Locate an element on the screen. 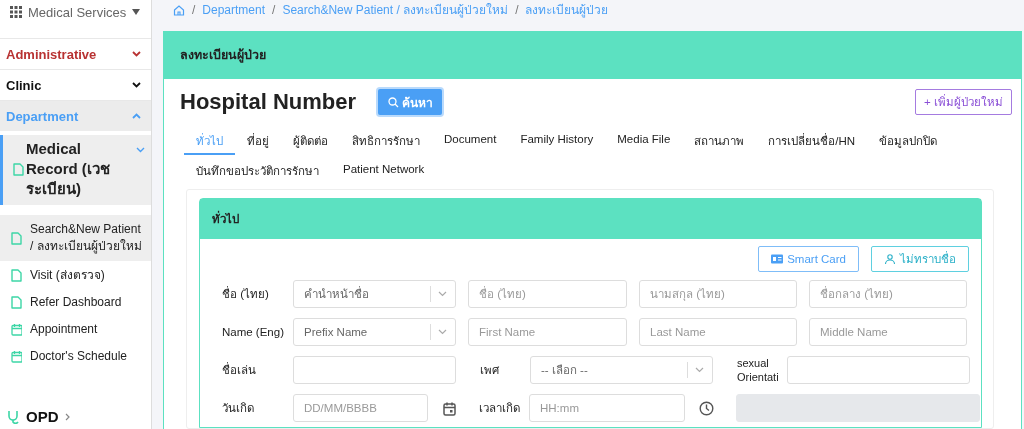 This screenshot has width=1024, height=429. menu-title: Medical Services is located at coordinates (77, 12).